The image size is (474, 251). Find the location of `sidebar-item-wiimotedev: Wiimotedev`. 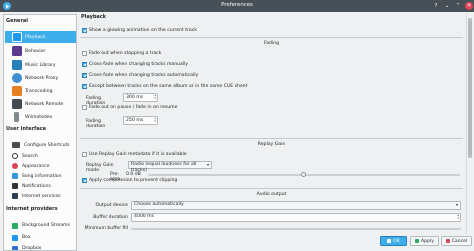

sidebar-item-wiimotedev: Wiimotedev is located at coordinates (40, 117).